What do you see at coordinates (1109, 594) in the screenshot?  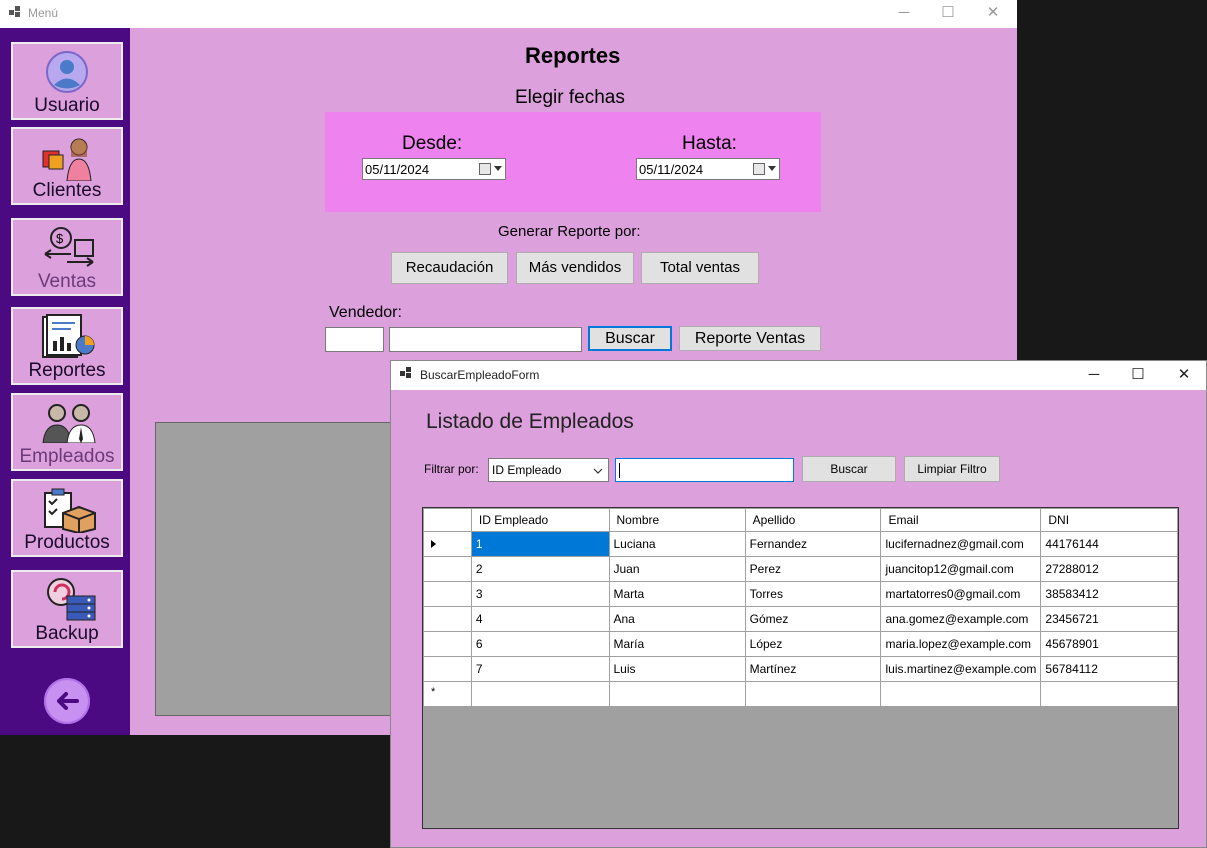 I see `table-cell: 38583412` at bounding box center [1109, 594].